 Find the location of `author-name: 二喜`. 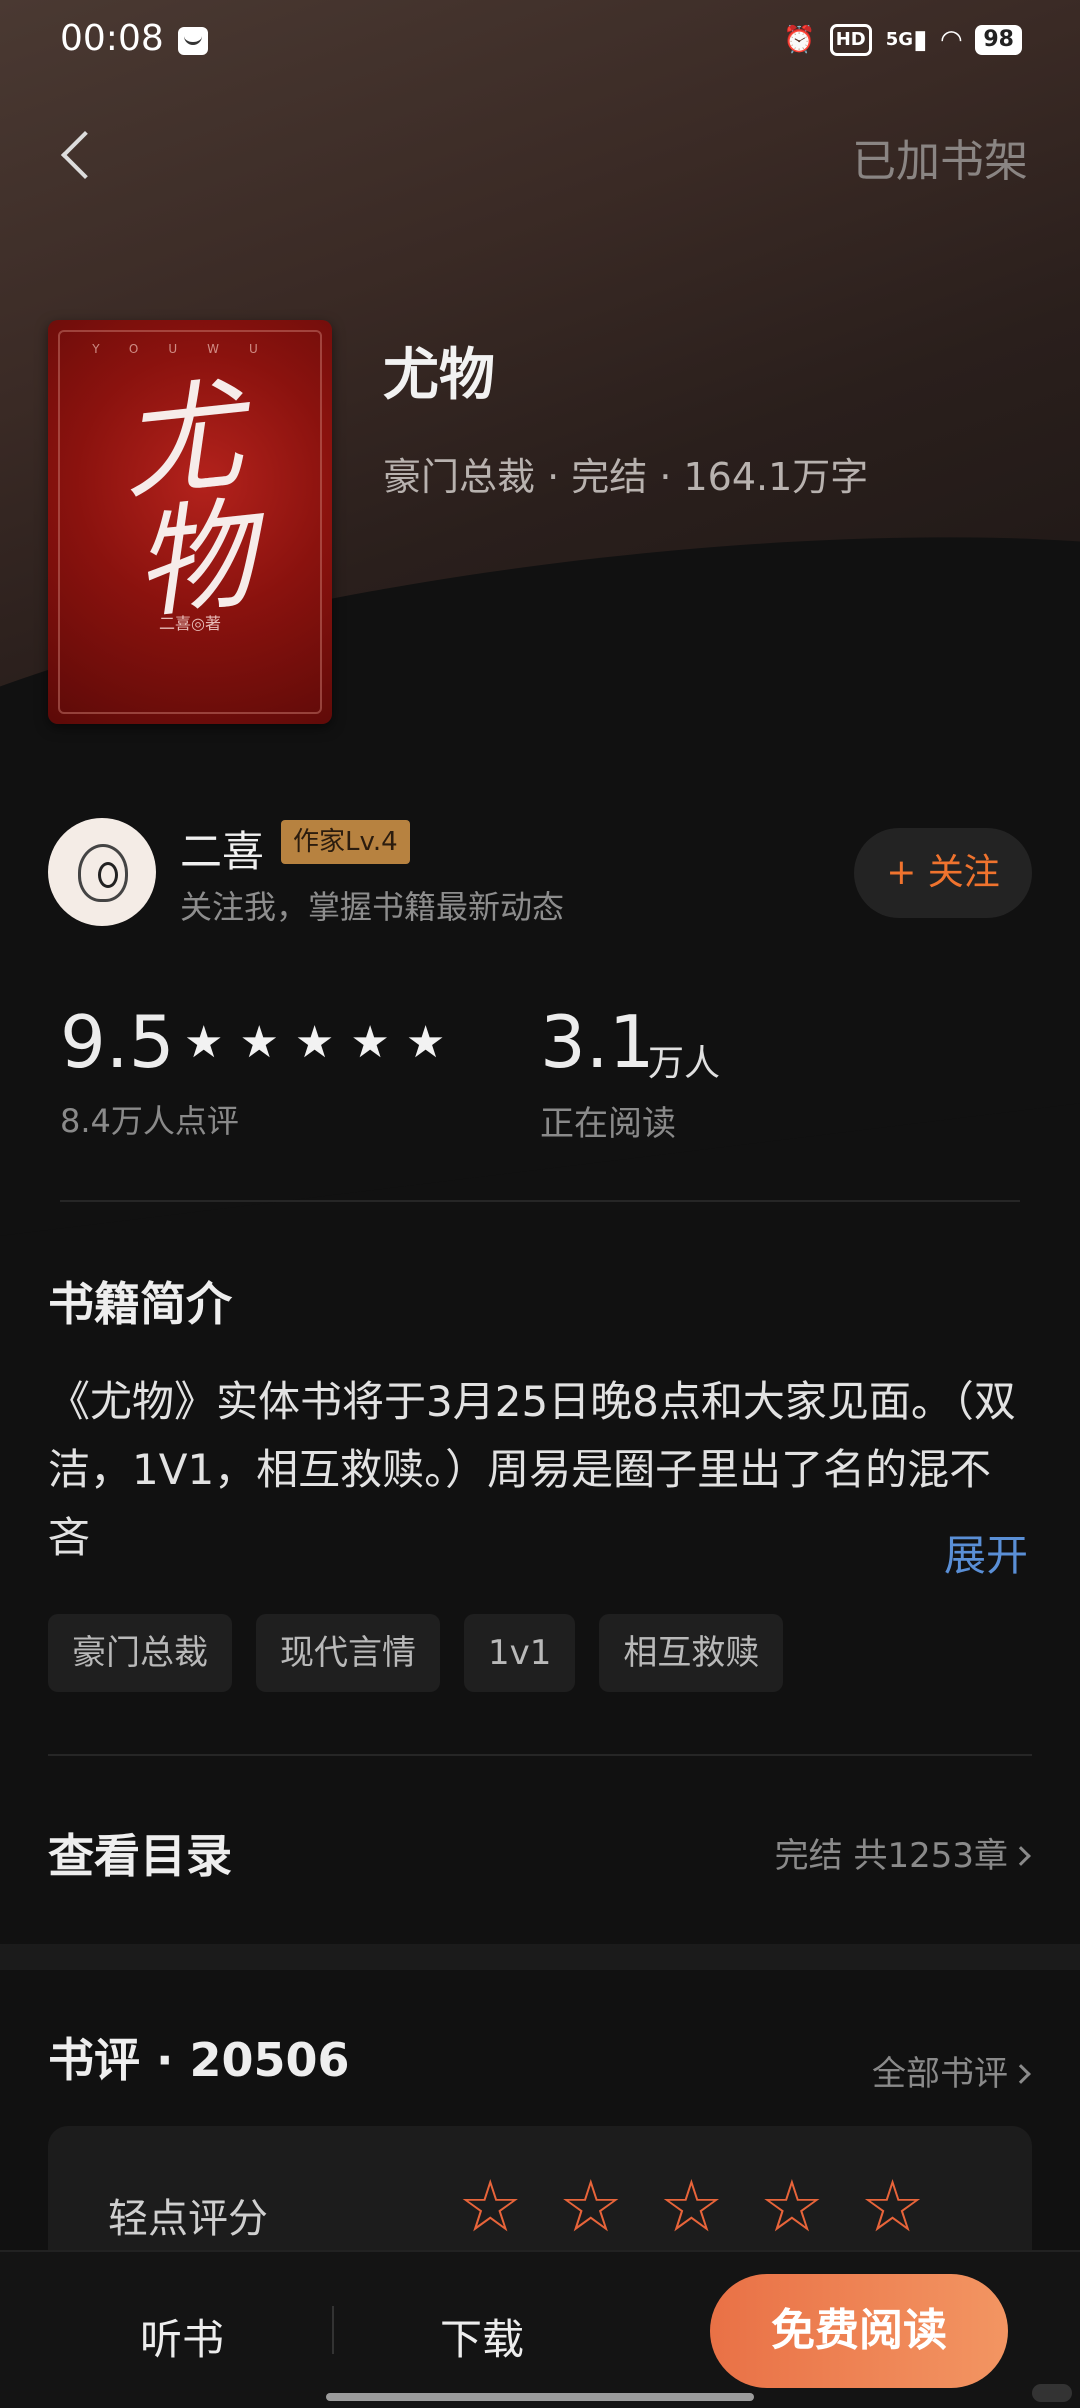

author-name: 二喜 is located at coordinates (222, 848).